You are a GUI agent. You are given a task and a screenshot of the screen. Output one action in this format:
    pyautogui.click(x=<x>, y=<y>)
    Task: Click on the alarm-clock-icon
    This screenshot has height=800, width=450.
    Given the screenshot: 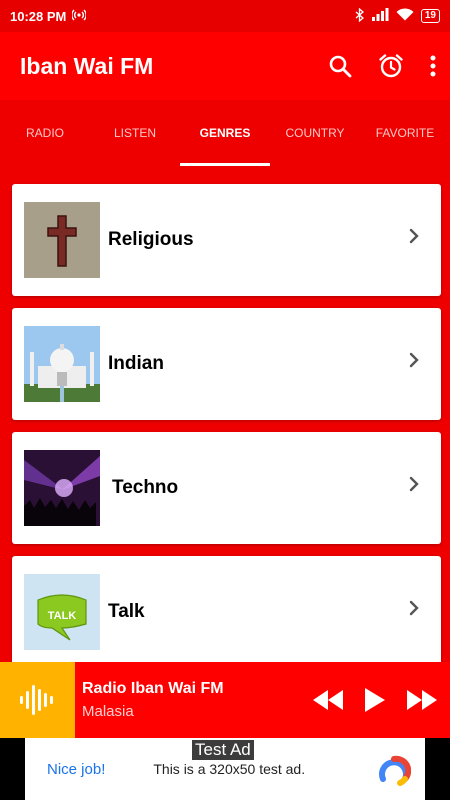 What is the action you would take?
    pyautogui.click(x=391, y=66)
    